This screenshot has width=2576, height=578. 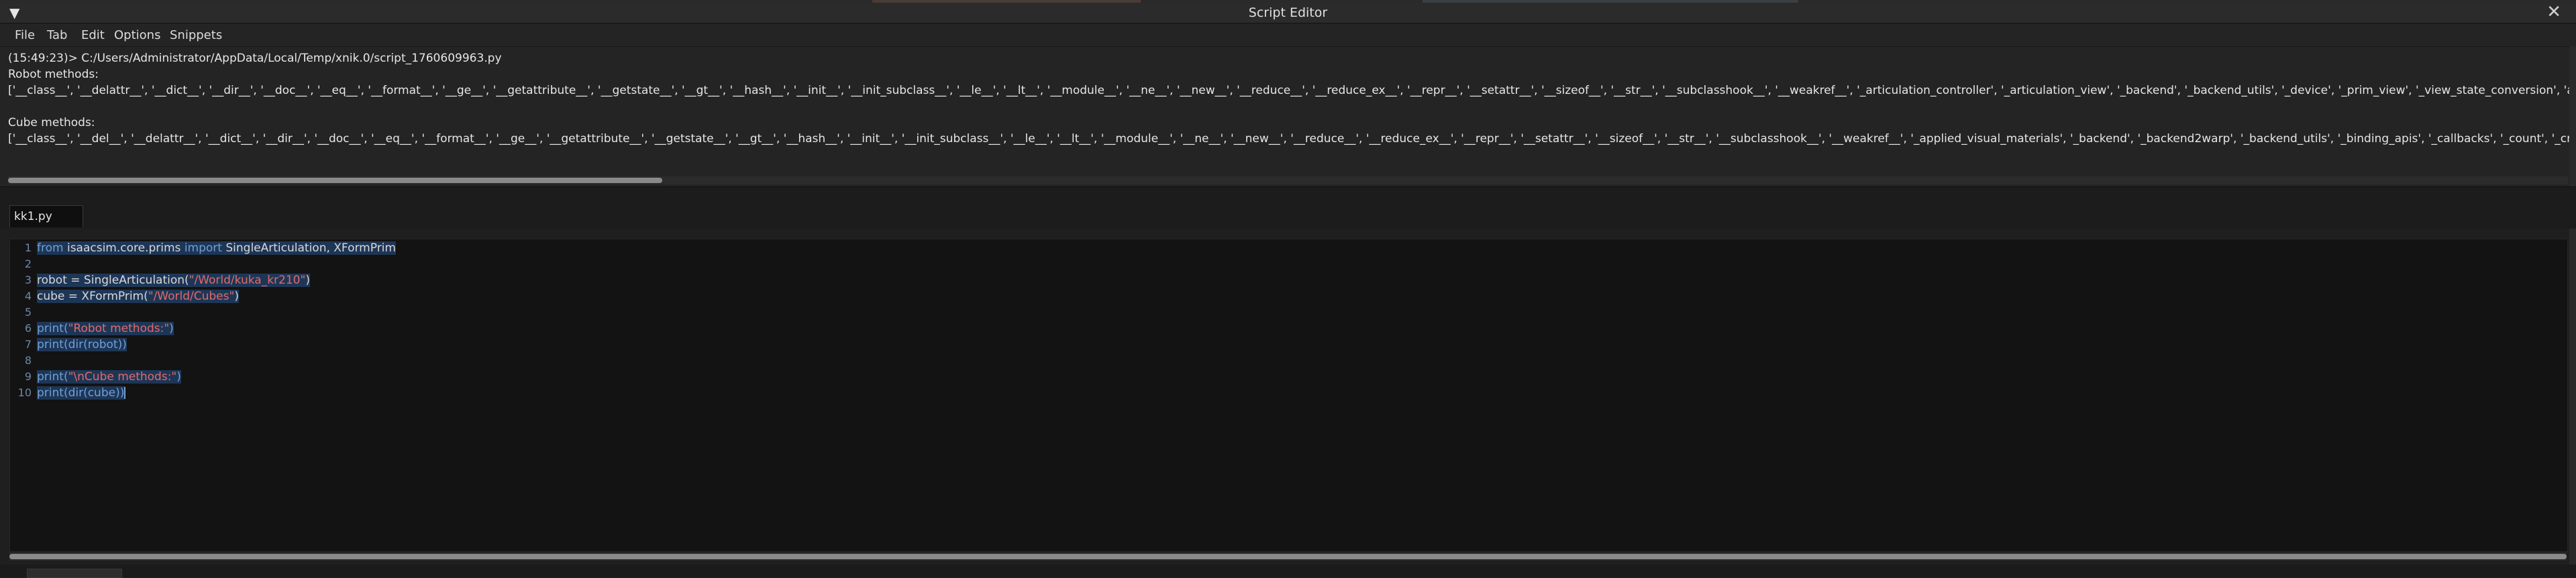 What do you see at coordinates (28, 247) in the screenshot?
I see `line-number: 1` at bounding box center [28, 247].